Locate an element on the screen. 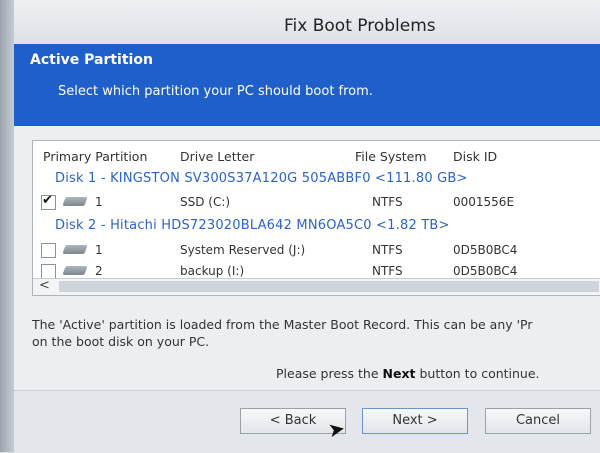  drive-letter: backup (I:) is located at coordinates (212, 271).